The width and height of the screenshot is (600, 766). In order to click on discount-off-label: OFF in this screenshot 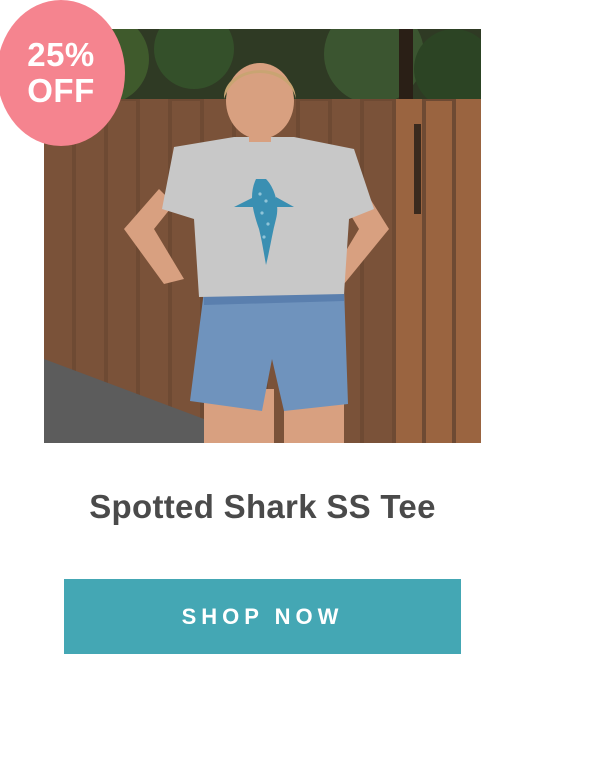, I will do `click(61, 90)`.